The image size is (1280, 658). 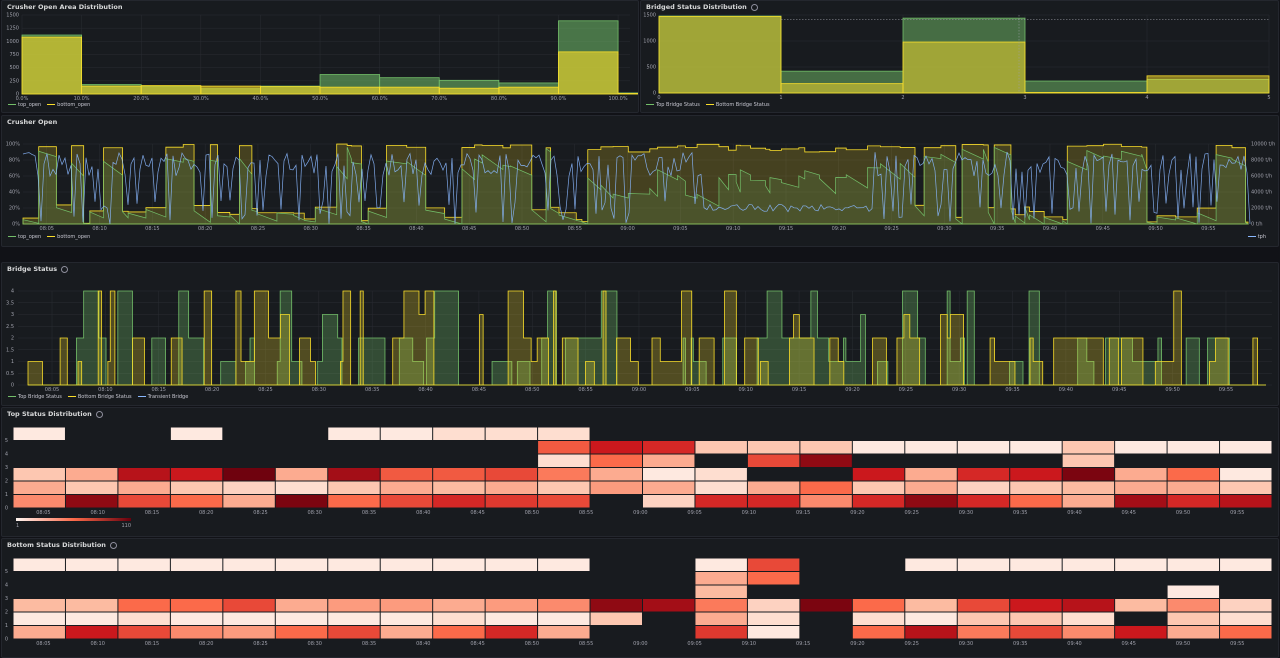 What do you see at coordinates (1237, 513) in the screenshot?
I see `x-tick-label: 09:55` at bounding box center [1237, 513].